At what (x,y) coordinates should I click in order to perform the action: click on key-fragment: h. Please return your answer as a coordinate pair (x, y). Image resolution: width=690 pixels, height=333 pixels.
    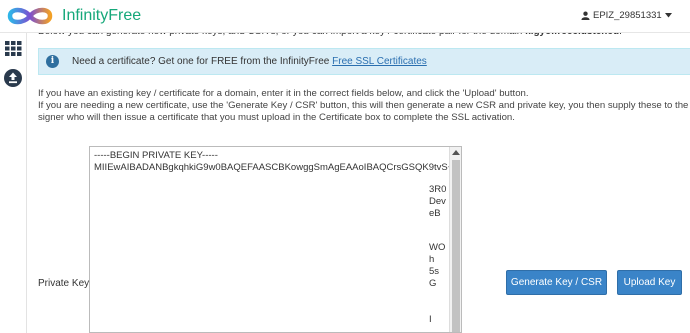
    Looking at the image, I should click on (432, 259).